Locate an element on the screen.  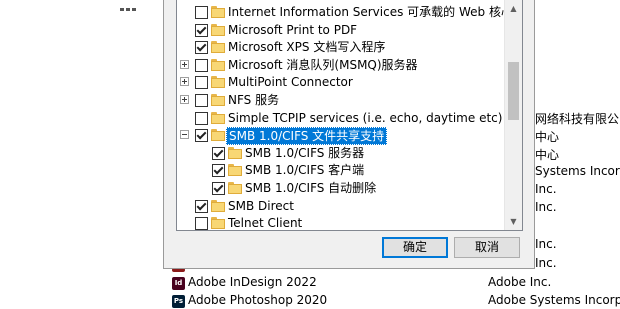
feature-label: SMB 1.0/CIFS 自动删除 is located at coordinates (311, 188).